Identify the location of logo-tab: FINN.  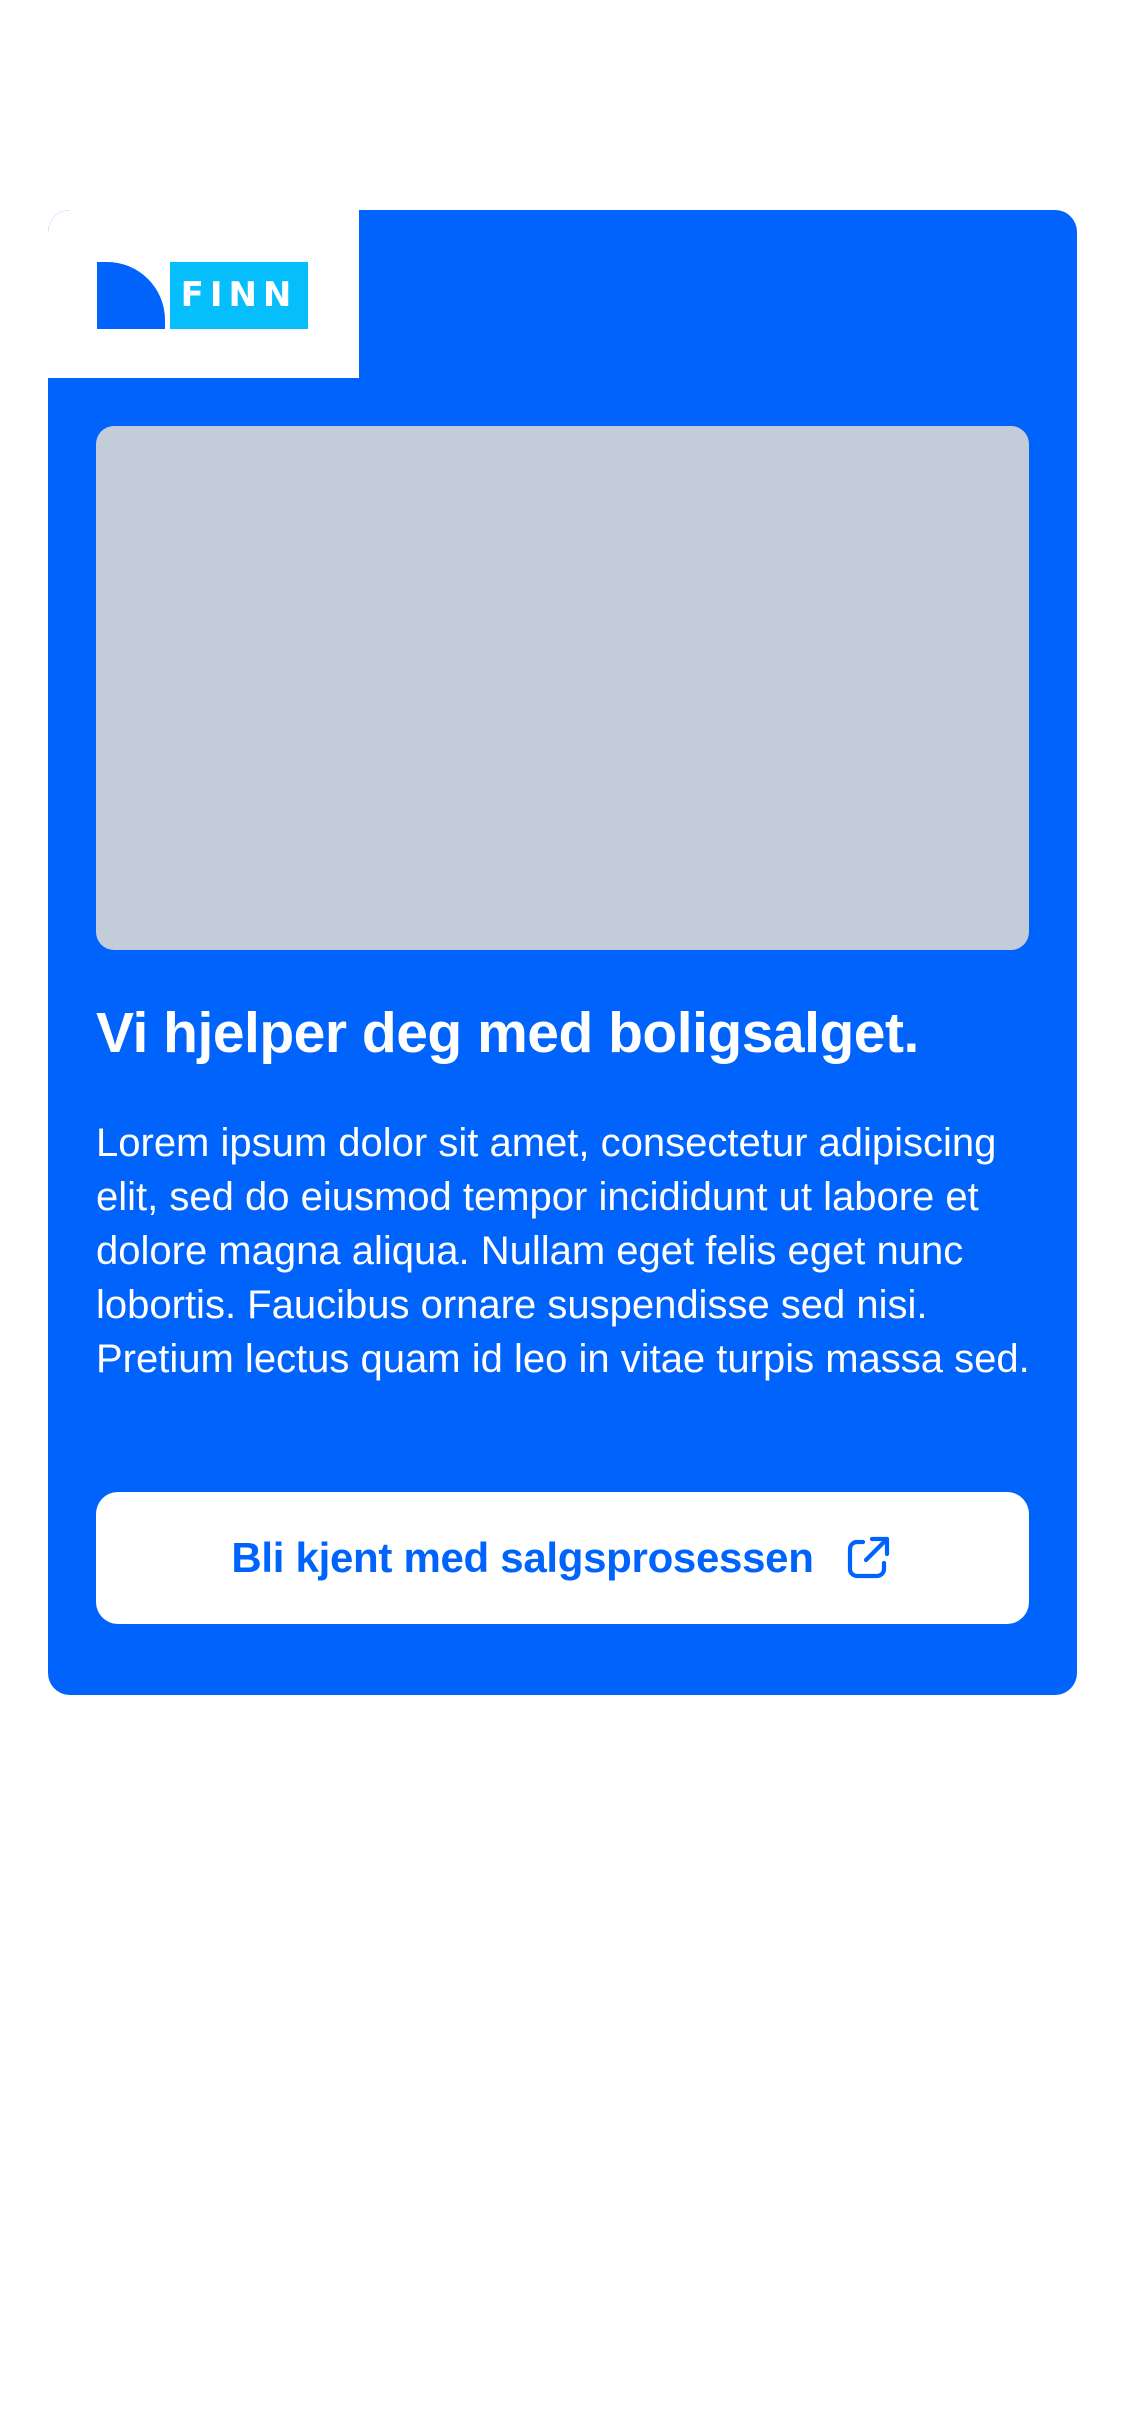
(203, 294).